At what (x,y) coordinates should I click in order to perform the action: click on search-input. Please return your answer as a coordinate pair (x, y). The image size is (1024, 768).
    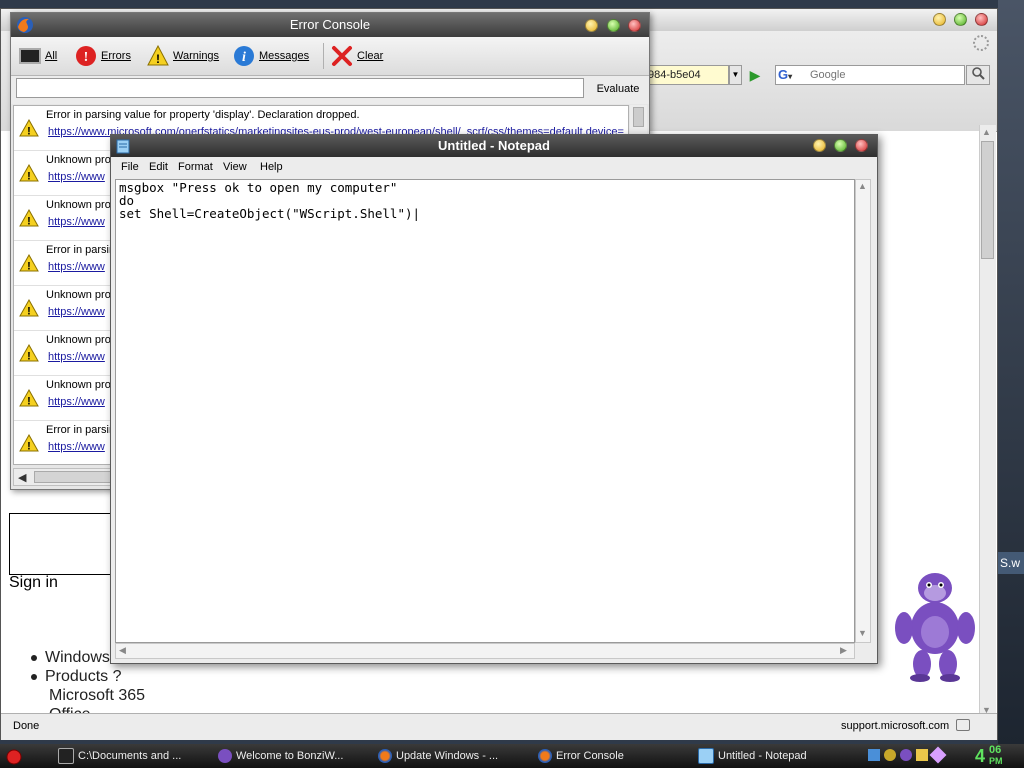
    Looking at the image, I should click on (885, 75).